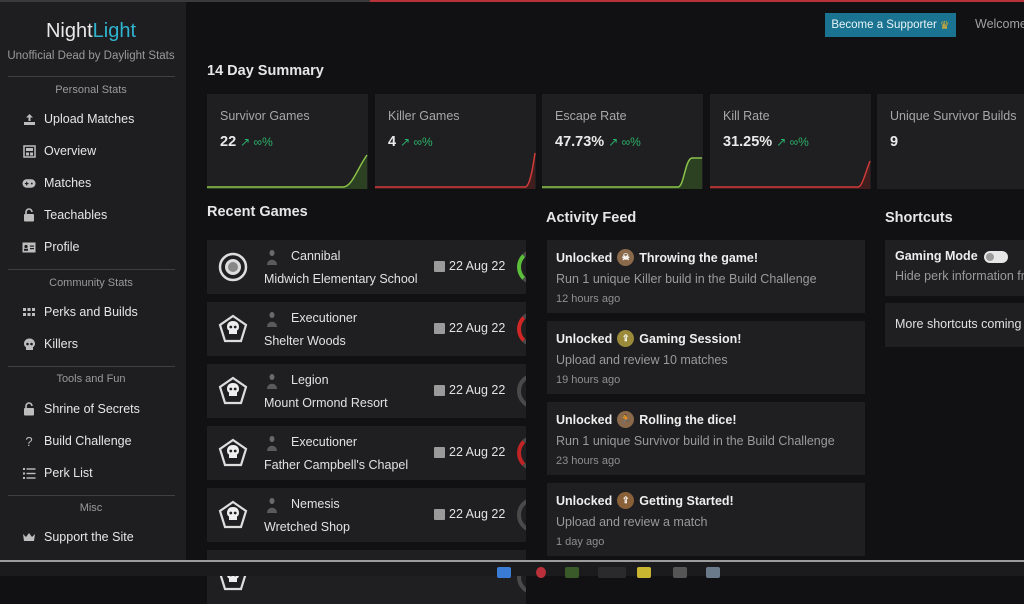 The width and height of the screenshot is (1024, 604). What do you see at coordinates (455, 141) in the screenshot?
I see `stat-card-killer-games: Killer Games 4 ↗ ∞%` at bounding box center [455, 141].